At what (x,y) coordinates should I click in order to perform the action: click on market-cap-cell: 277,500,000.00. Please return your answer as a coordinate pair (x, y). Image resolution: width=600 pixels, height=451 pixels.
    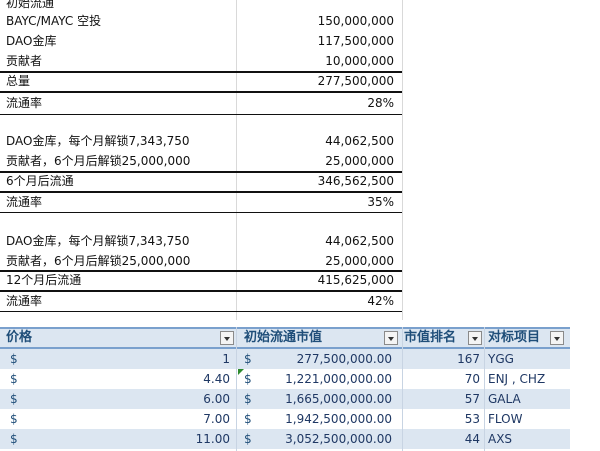
    Looking at the image, I should click on (326, 359).